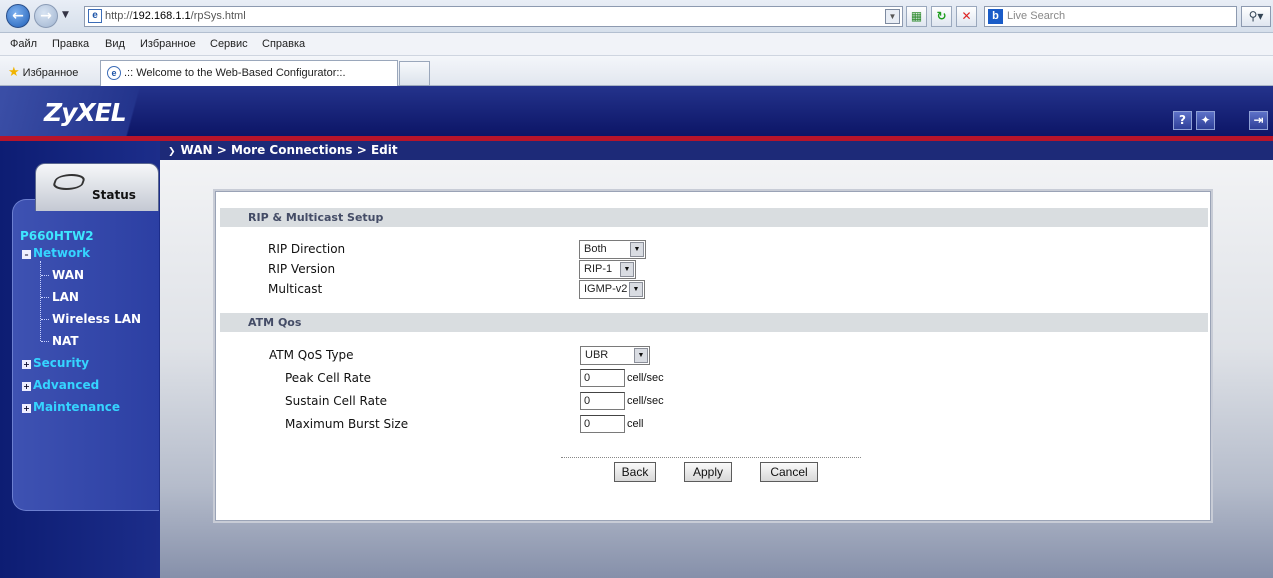 The image size is (1273, 578). What do you see at coordinates (66, 385) in the screenshot?
I see `nav-advanced-label: Advanced` at bounding box center [66, 385].